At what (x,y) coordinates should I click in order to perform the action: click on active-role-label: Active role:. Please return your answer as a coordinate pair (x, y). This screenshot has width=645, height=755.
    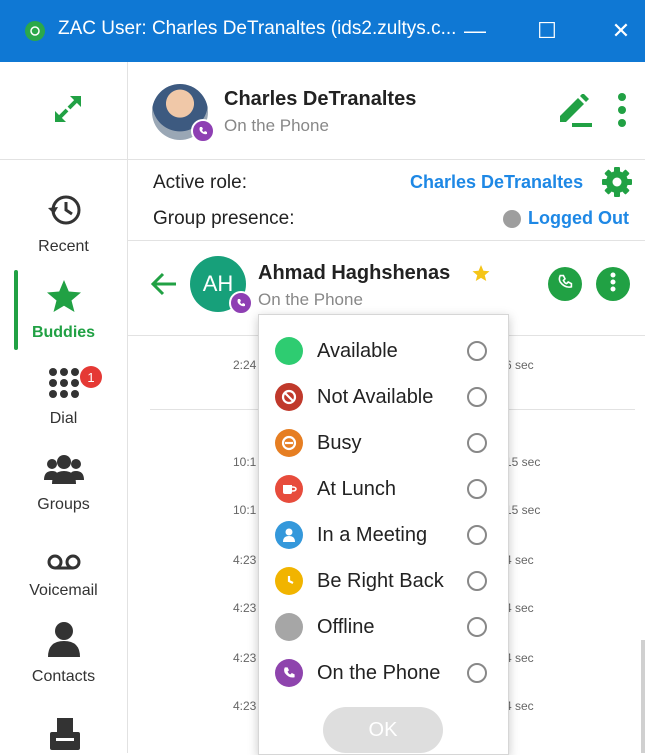
    Looking at the image, I should click on (200, 182).